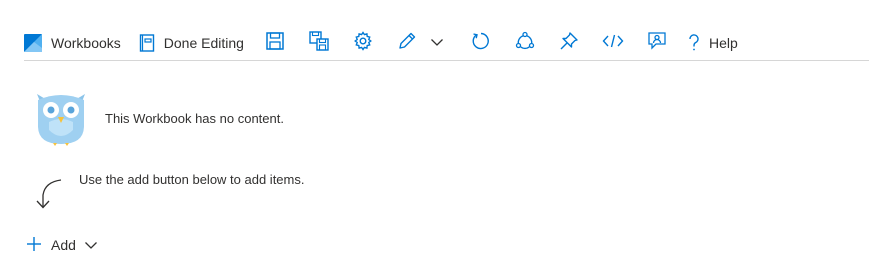  I want to click on chevron-down-icon, so click(437, 43).